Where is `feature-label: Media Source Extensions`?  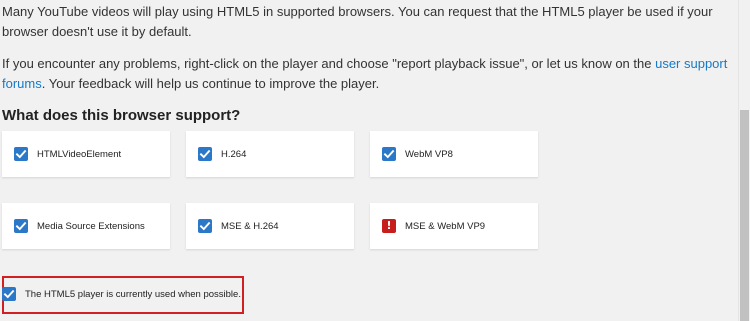
feature-label: Media Source Extensions is located at coordinates (91, 226).